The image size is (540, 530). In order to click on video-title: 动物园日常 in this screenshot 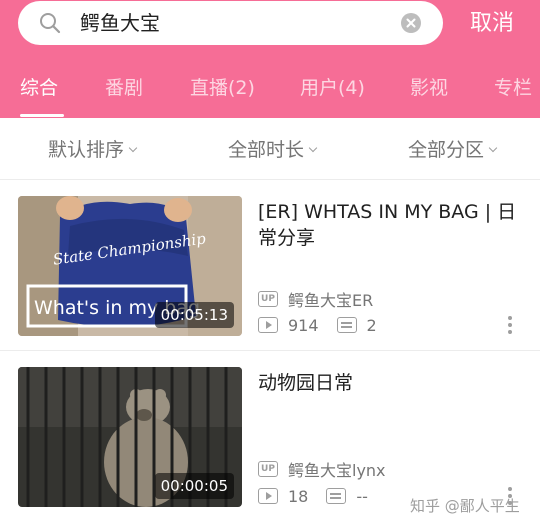, I will do `click(389, 383)`.